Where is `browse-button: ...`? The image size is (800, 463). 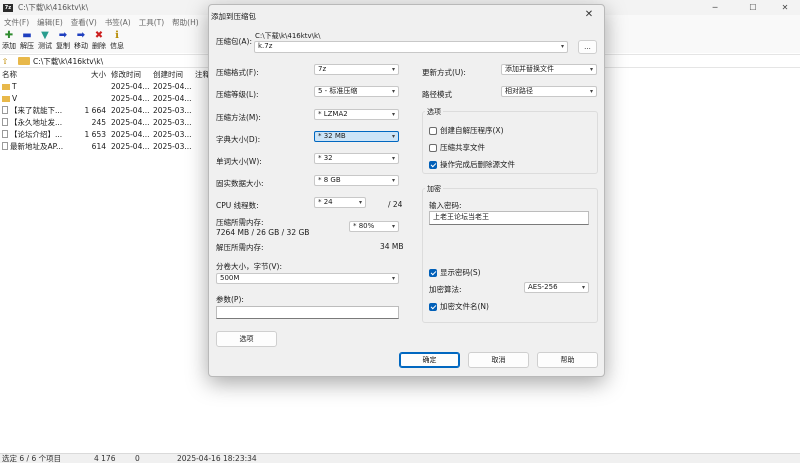 browse-button: ... is located at coordinates (587, 47).